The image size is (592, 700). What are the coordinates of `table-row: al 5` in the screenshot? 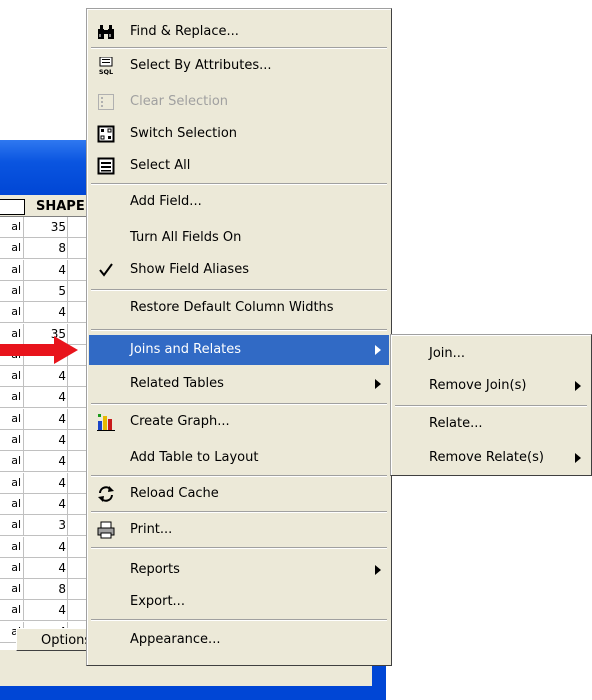 It's located at (50, 291).